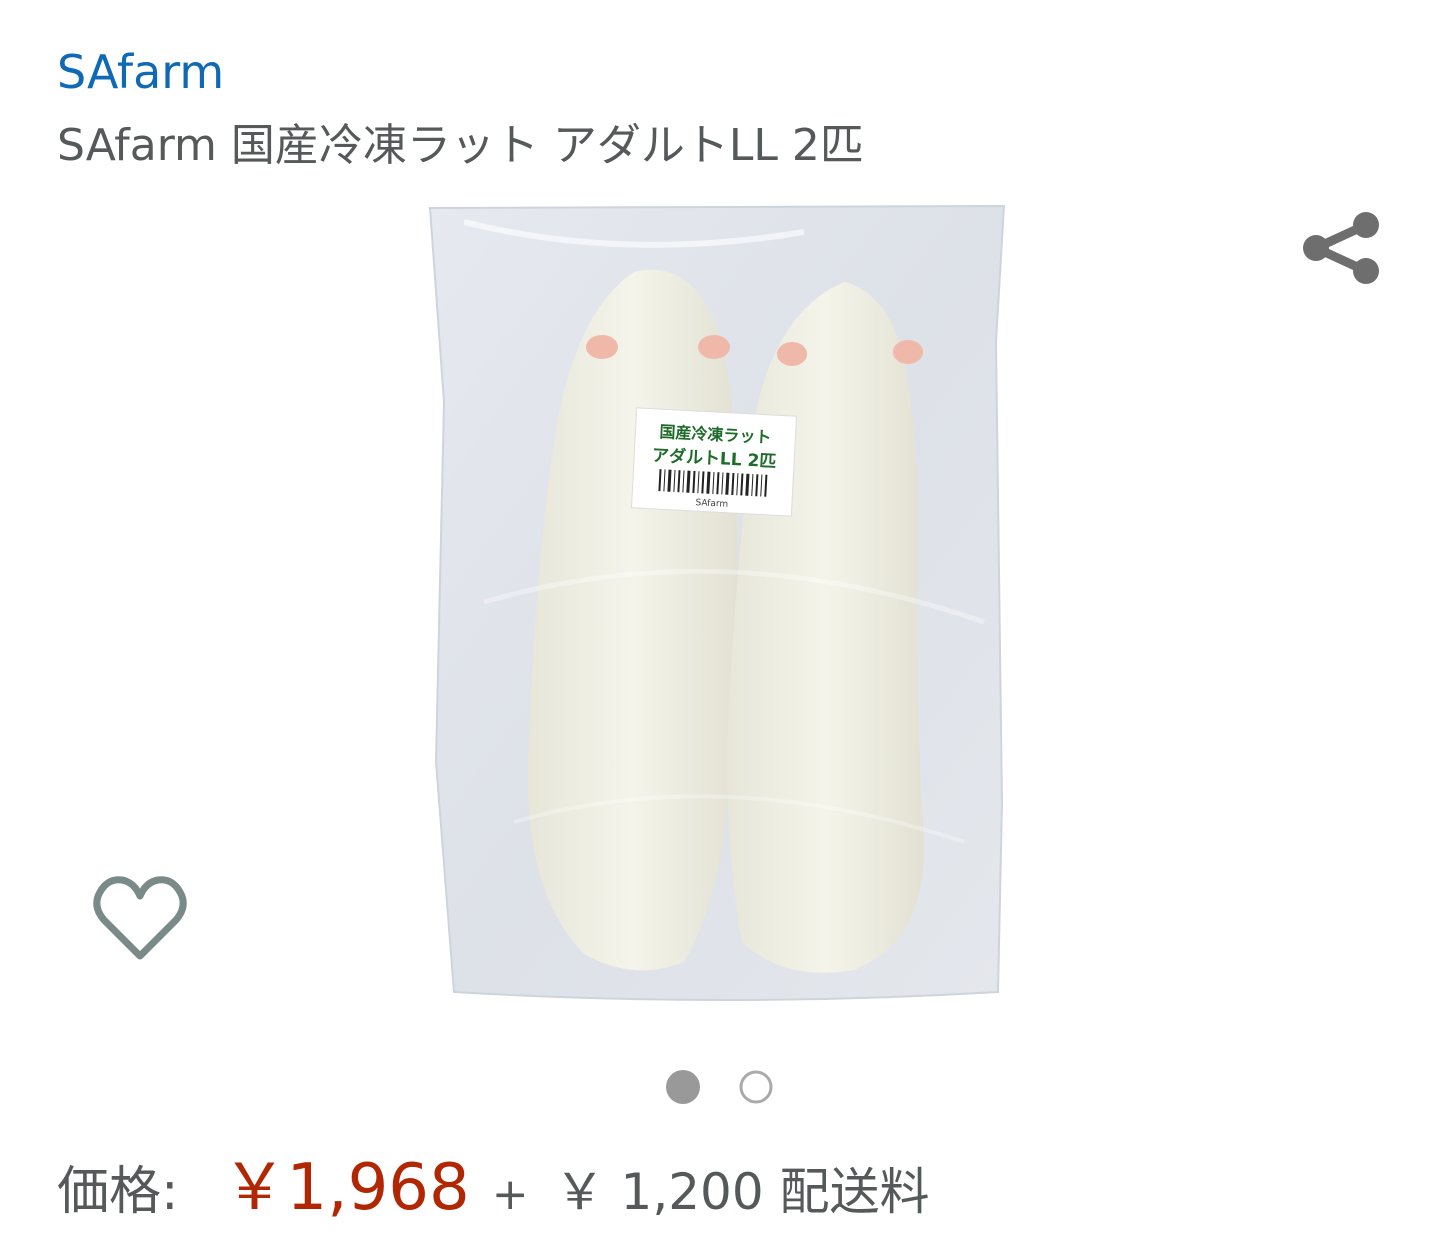  I want to click on heart-outline-icon, so click(140, 918).